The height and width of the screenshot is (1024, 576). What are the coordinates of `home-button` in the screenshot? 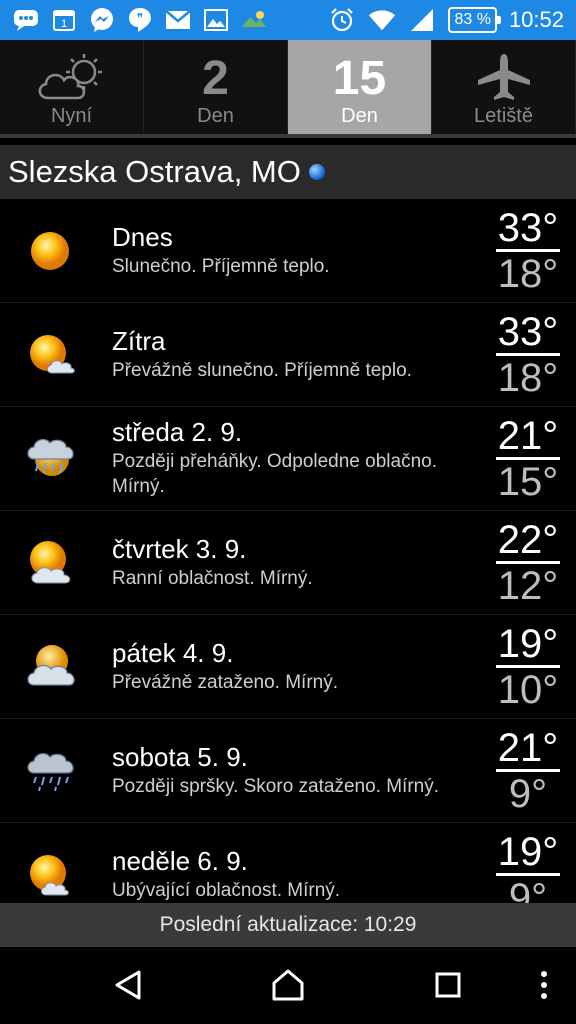 It's located at (288, 987).